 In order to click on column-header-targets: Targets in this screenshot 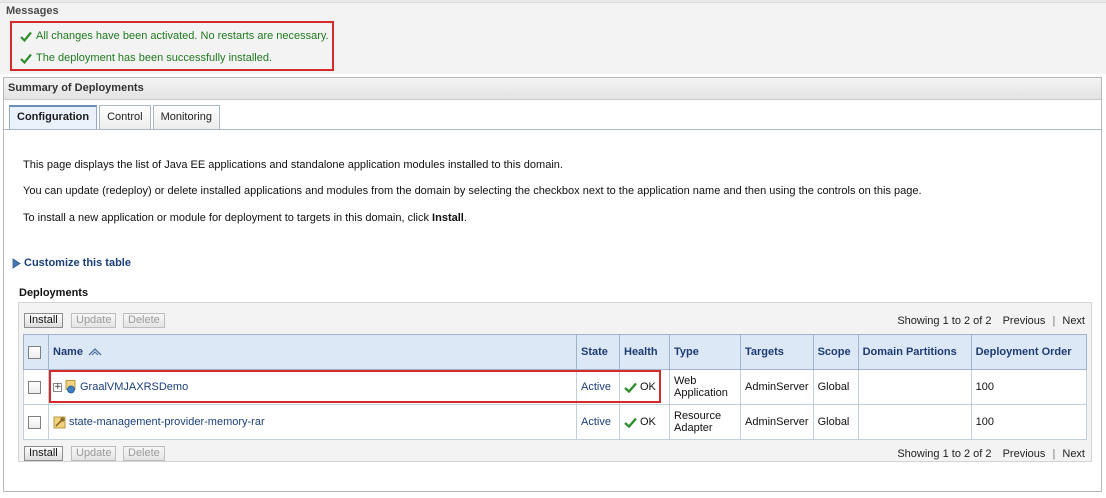, I will do `click(777, 352)`.